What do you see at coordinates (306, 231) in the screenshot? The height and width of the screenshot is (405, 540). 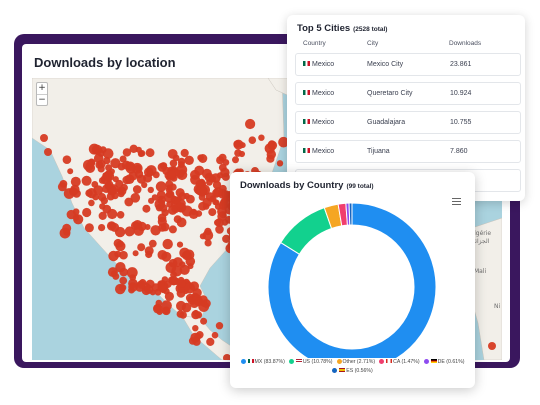 I see `donut-slice-us` at bounding box center [306, 231].